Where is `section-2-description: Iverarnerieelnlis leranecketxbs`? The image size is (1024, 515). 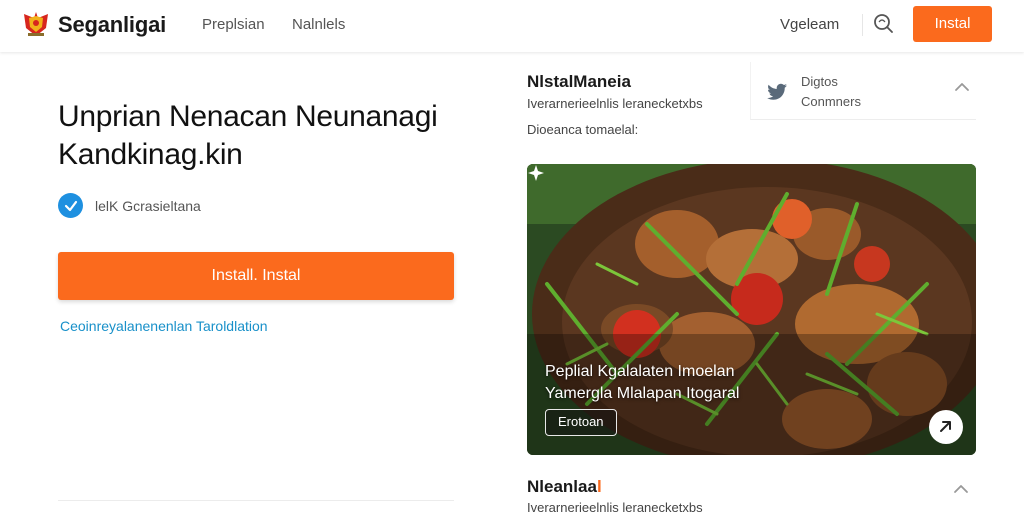 section-2-description: Iverarnerieelnlis leranecketxbs is located at coordinates (615, 507).